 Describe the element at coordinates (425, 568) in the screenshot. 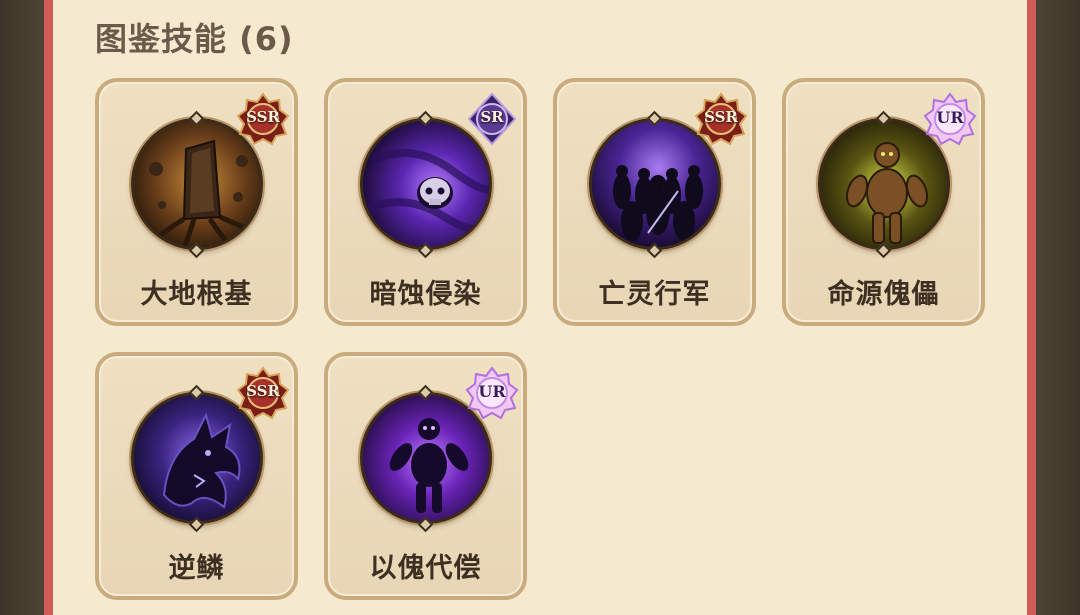

I see `skill-name: 以傀代偿` at that location.